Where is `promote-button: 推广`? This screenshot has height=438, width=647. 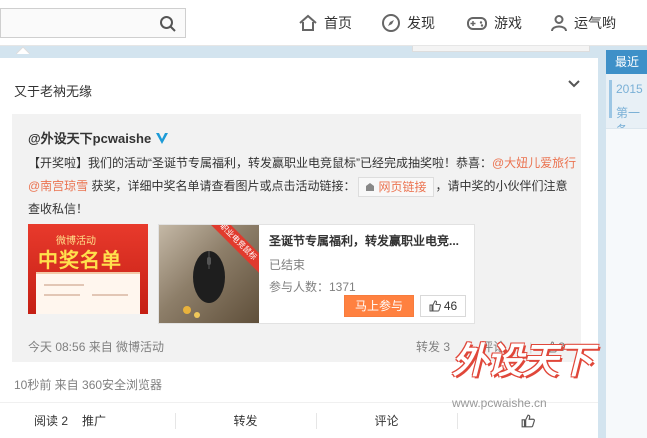
promote-button: 推广 is located at coordinates (94, 420).